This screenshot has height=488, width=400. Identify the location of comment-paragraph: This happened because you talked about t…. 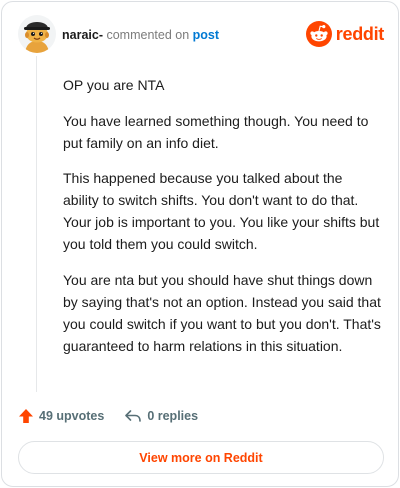
(221, 211).